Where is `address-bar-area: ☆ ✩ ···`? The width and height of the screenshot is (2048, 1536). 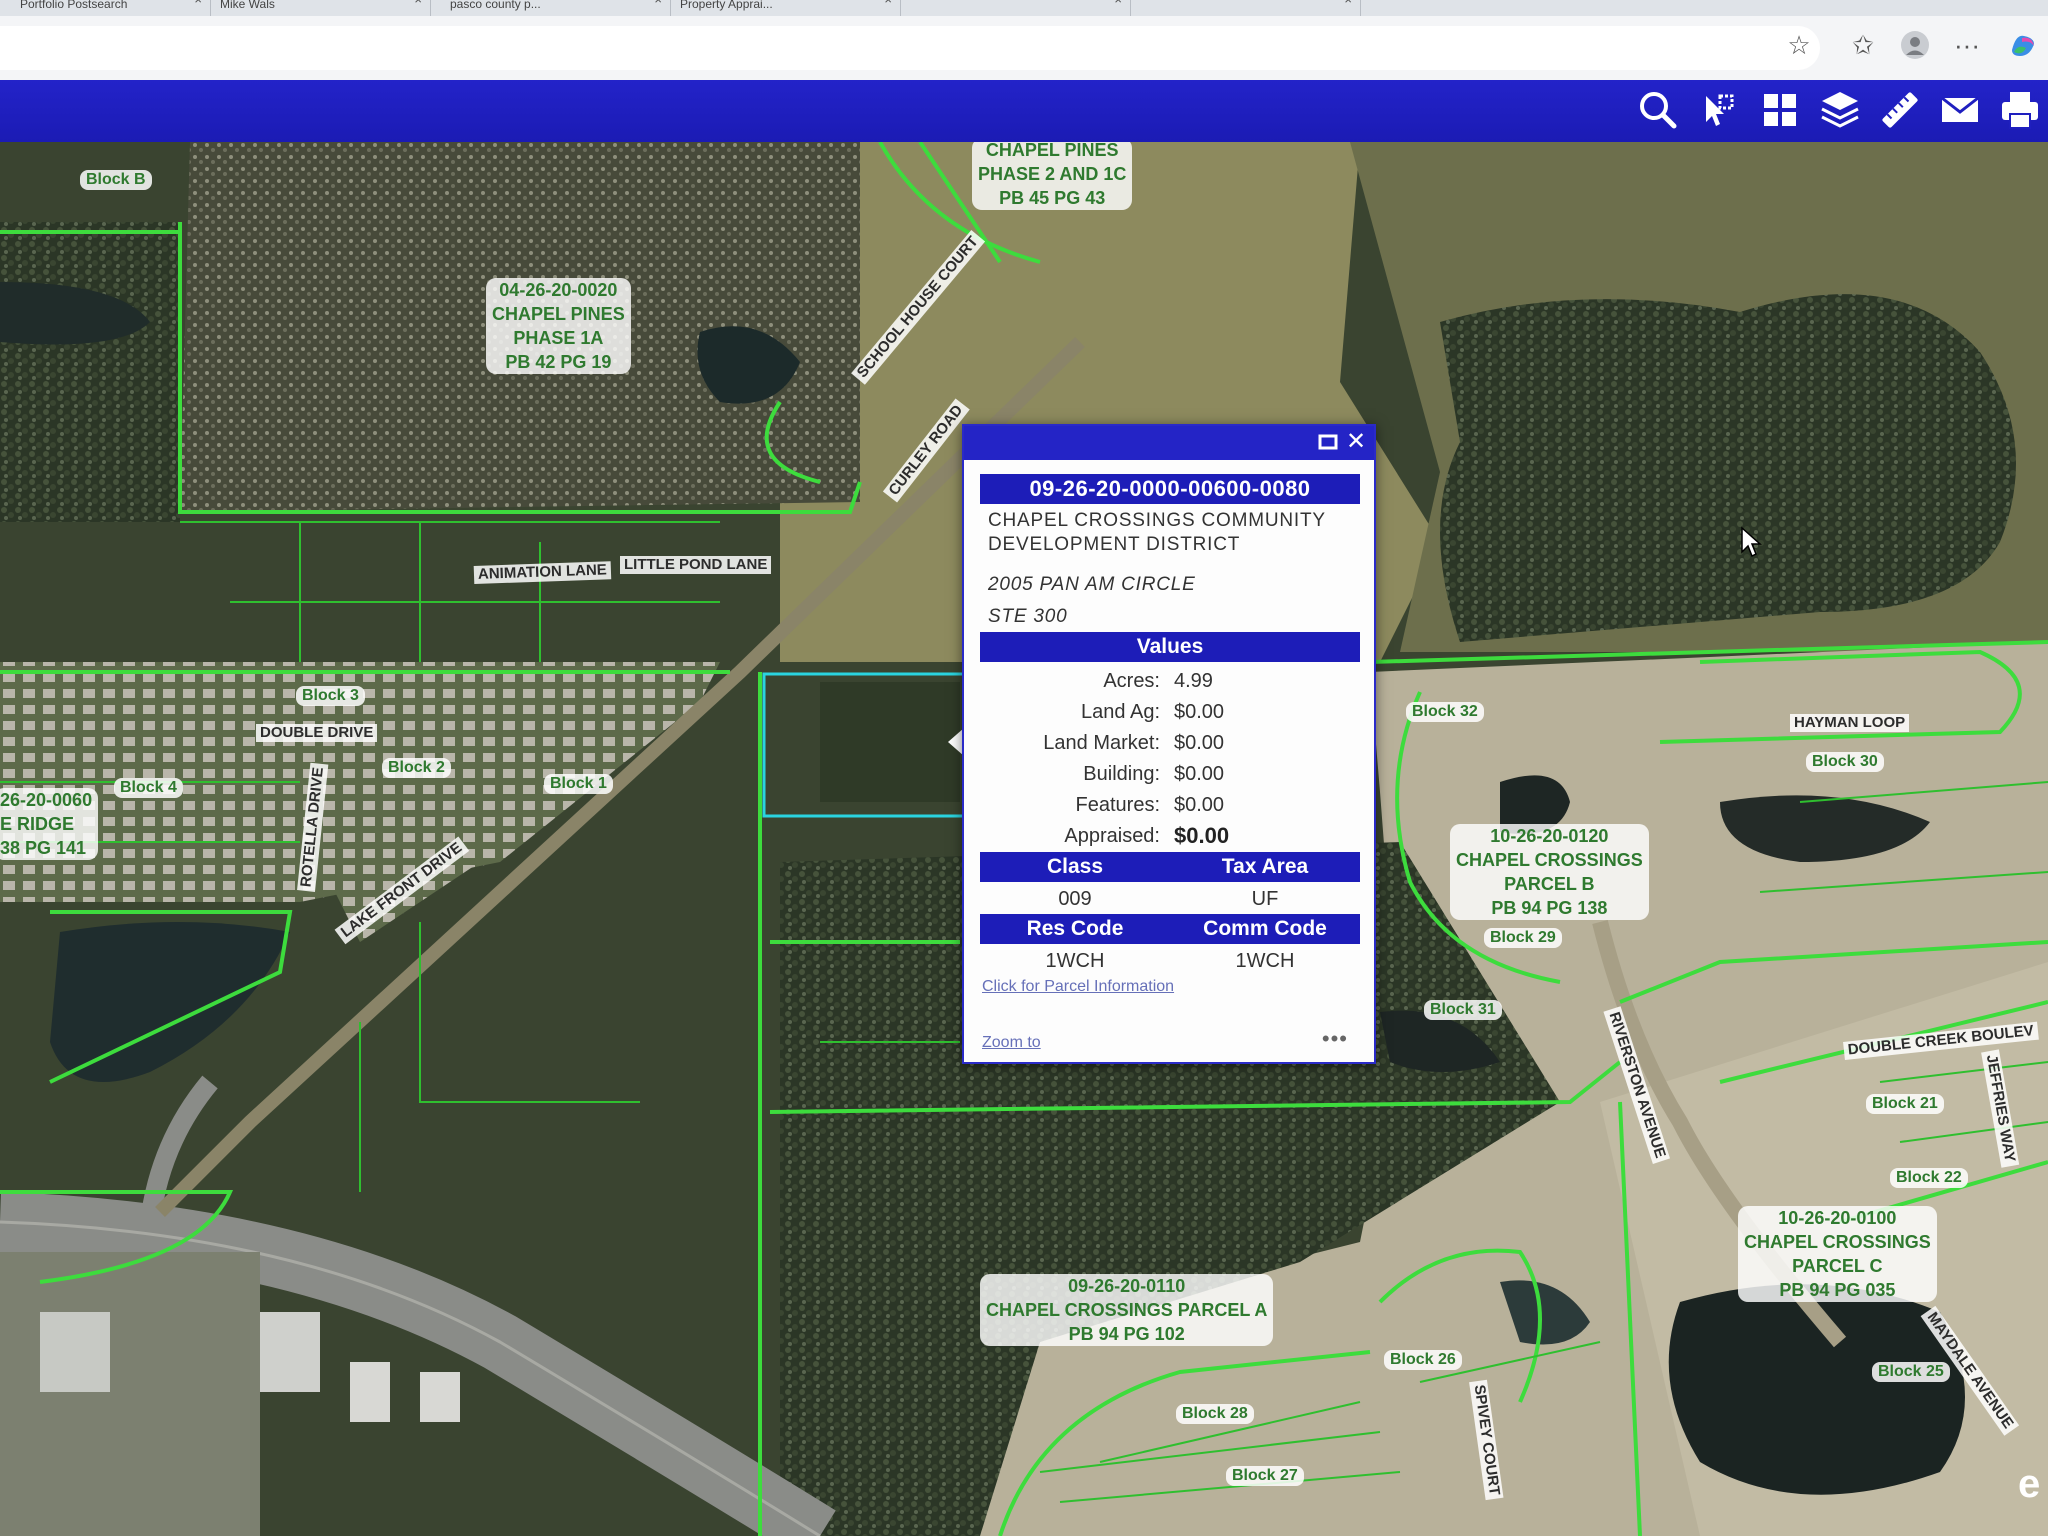 address-bar-area: ☆ ✩ ··· is located at coordinates (1024, 48).